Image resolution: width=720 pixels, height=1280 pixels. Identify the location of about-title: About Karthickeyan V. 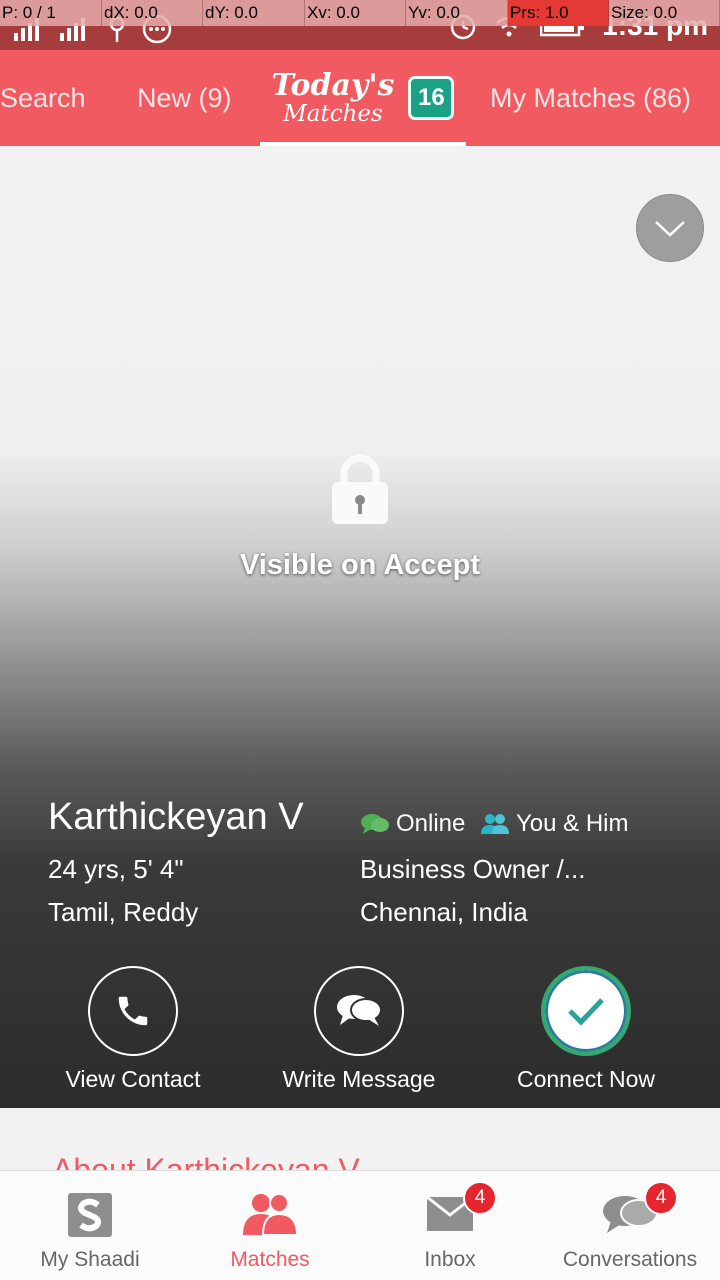
(206, 1162).